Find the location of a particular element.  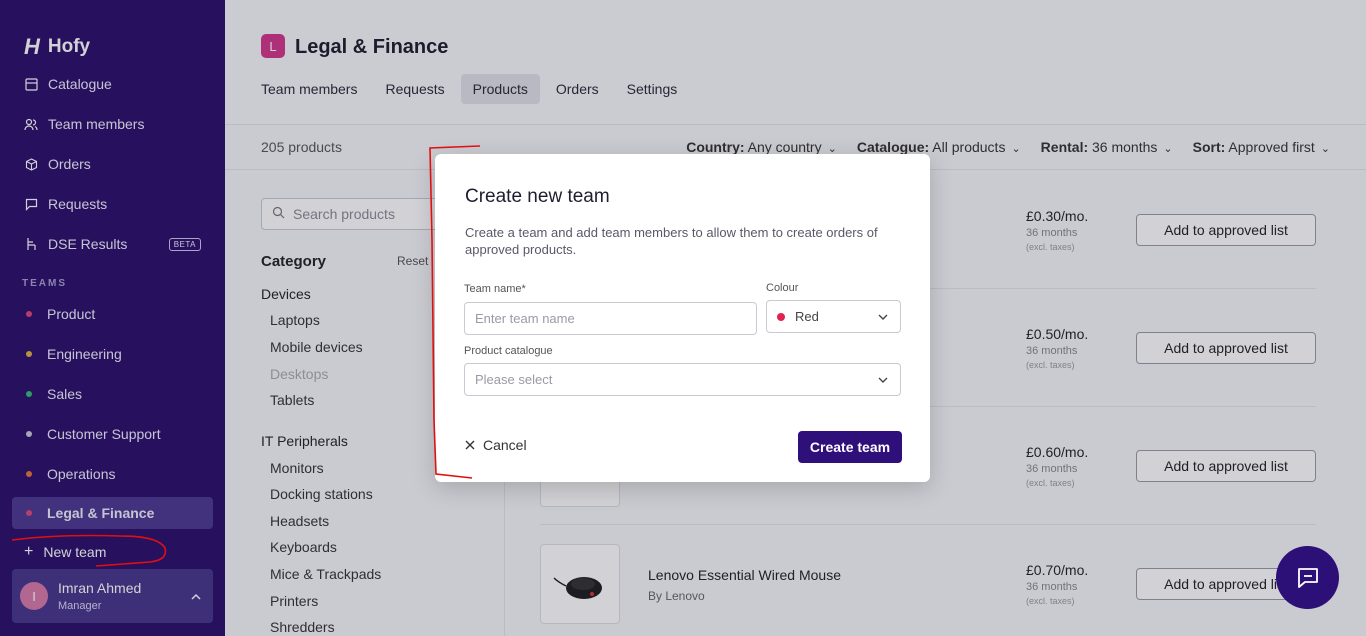

colour-label: Colour is located at coordinates (782, 288).